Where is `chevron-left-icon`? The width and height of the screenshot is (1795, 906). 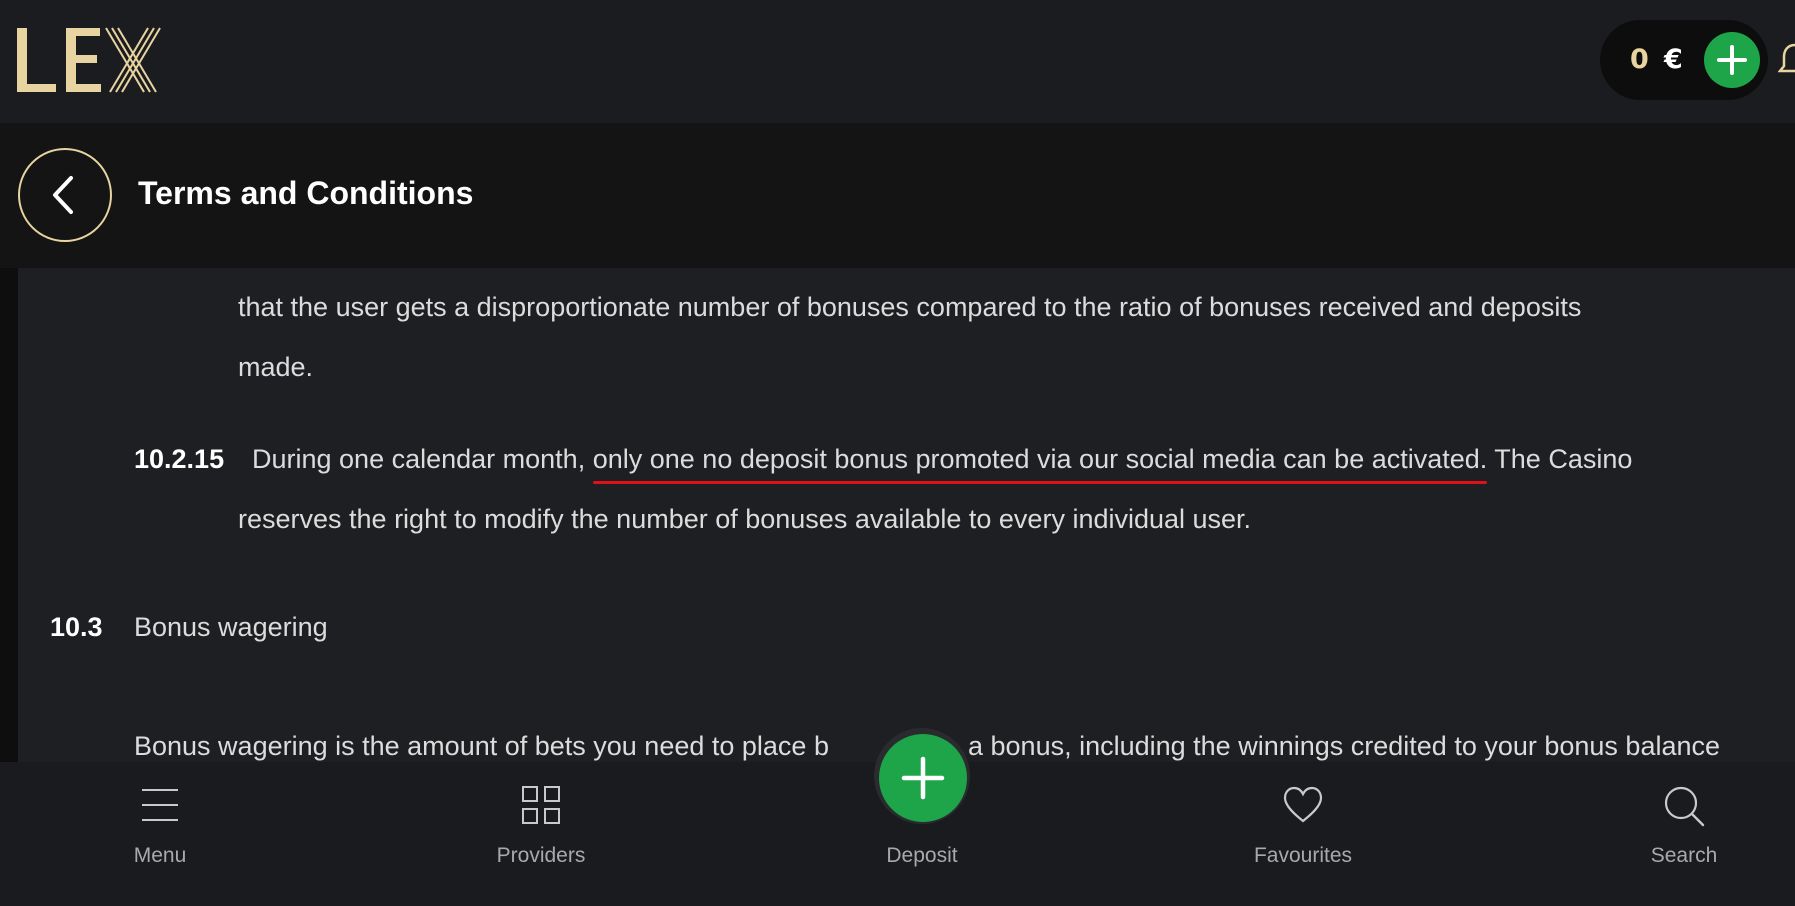
chevron-left-icon is located at coordinates (63, 195).